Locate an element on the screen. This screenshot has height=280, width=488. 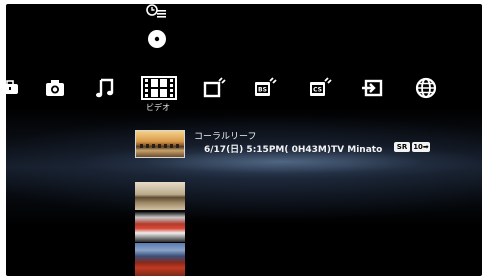
selected-recording-thumbnail is located at coordinates (160, 144).